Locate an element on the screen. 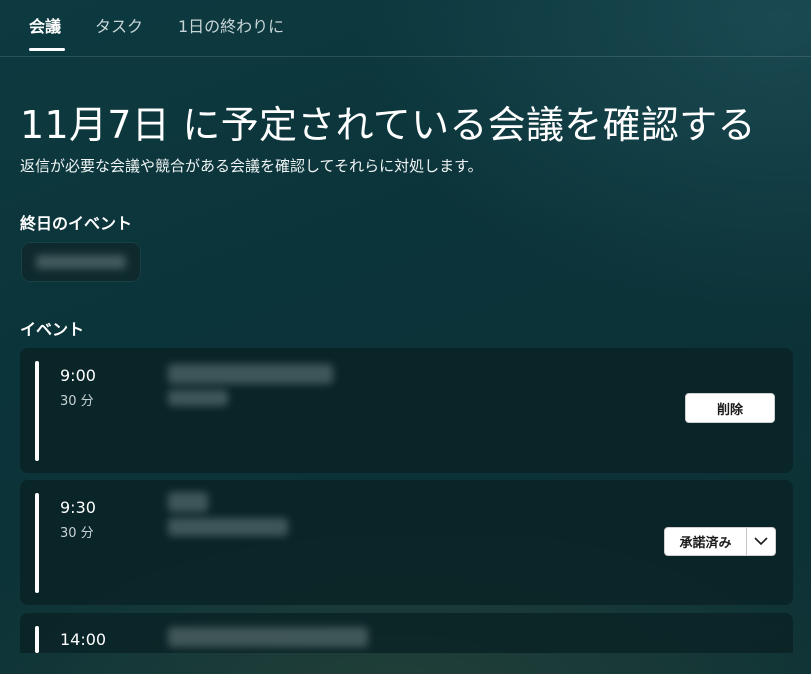 The image size is (811, 674). delete-button: 削除 is located at coordinates (730, 408).